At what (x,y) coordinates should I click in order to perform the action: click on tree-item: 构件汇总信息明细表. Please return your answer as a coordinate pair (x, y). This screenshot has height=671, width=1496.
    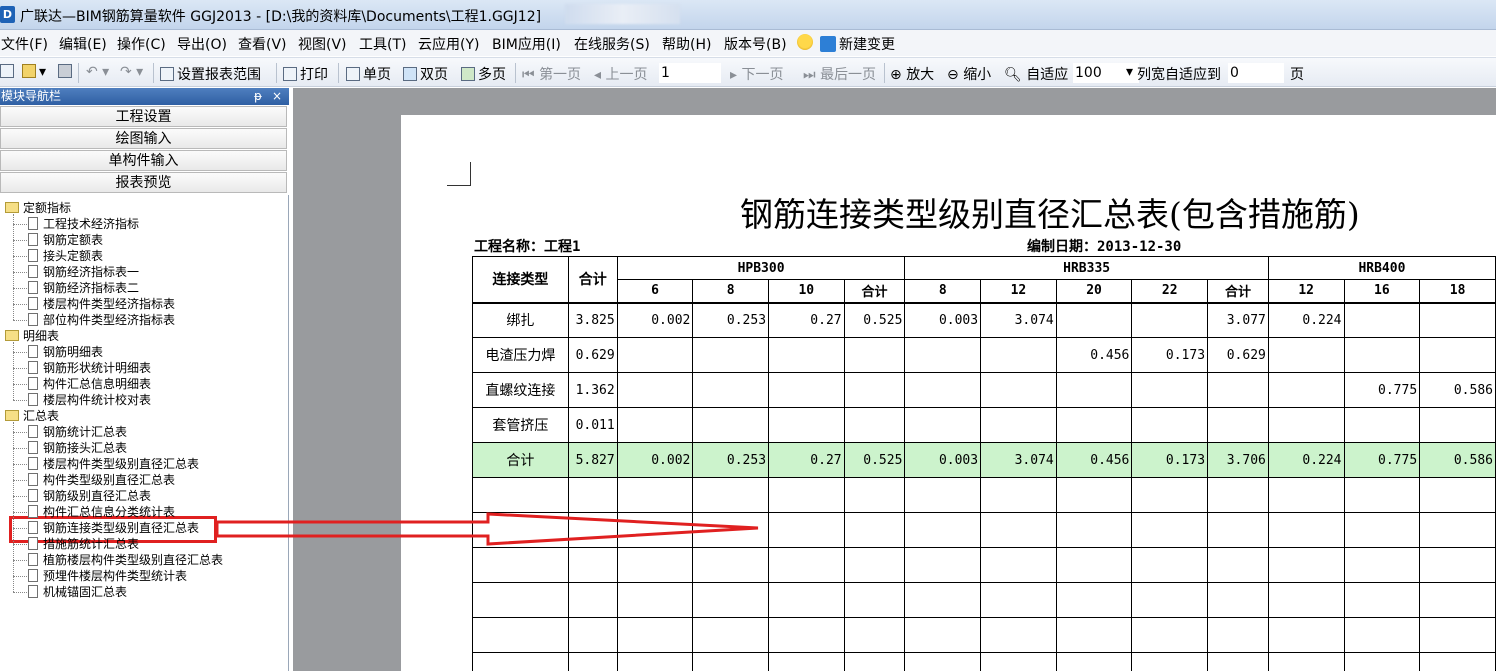
    Looking at the image, I should click on (89, 384).